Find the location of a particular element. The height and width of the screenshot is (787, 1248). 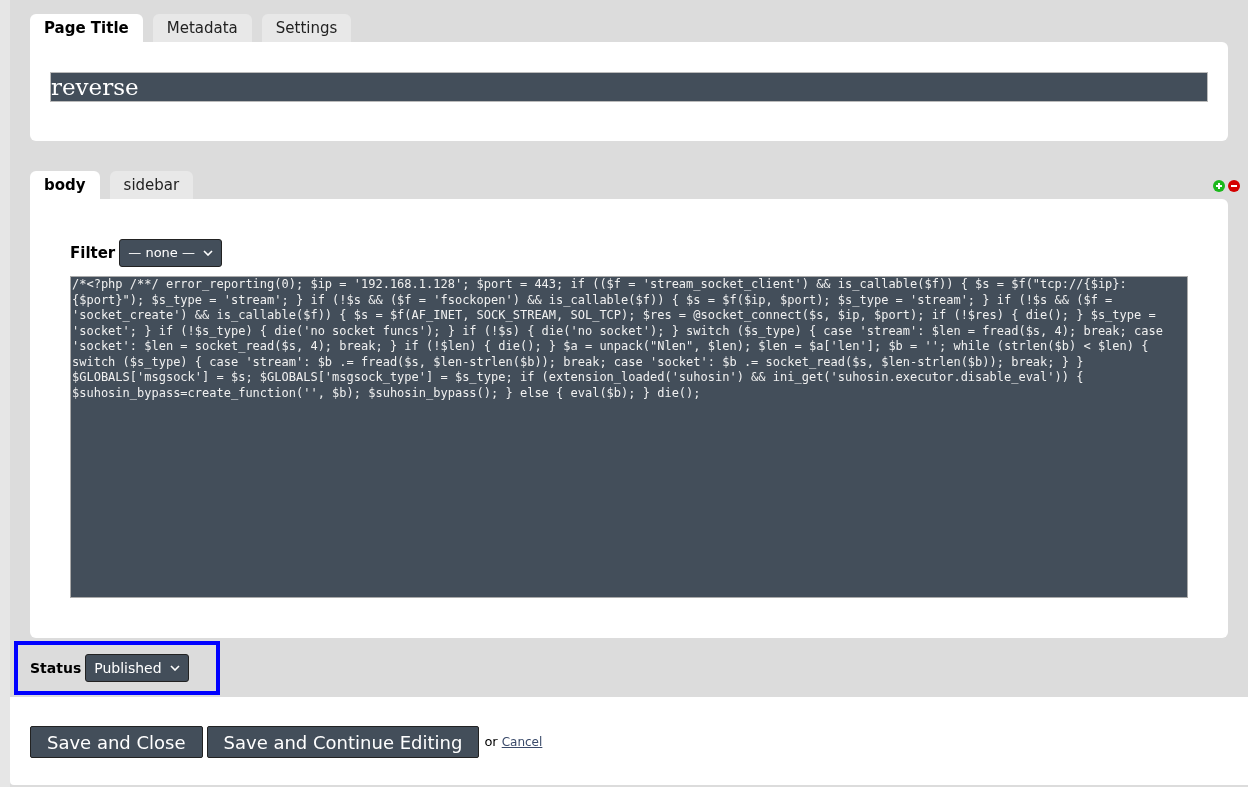

remove-icon is located at coordinates (1234, 186).